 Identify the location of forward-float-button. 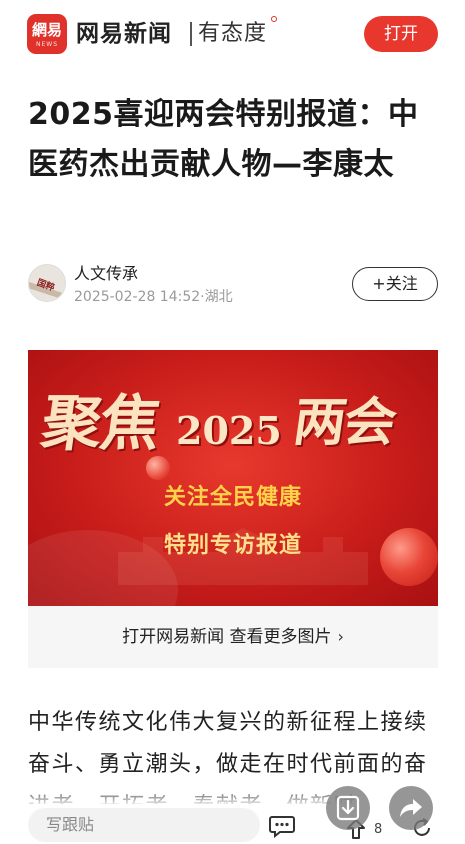
(411, 808).